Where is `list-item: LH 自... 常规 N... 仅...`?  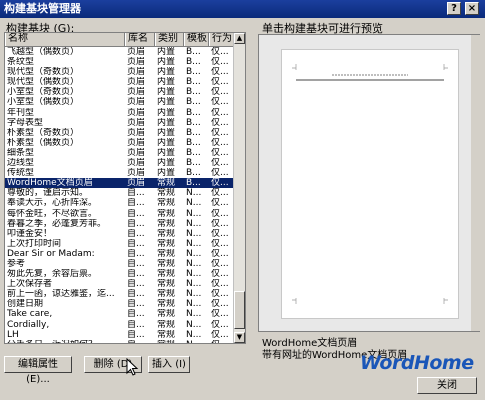
list-item: LH 自... 常规 N... 仅... is located at coordinates (121, 335).